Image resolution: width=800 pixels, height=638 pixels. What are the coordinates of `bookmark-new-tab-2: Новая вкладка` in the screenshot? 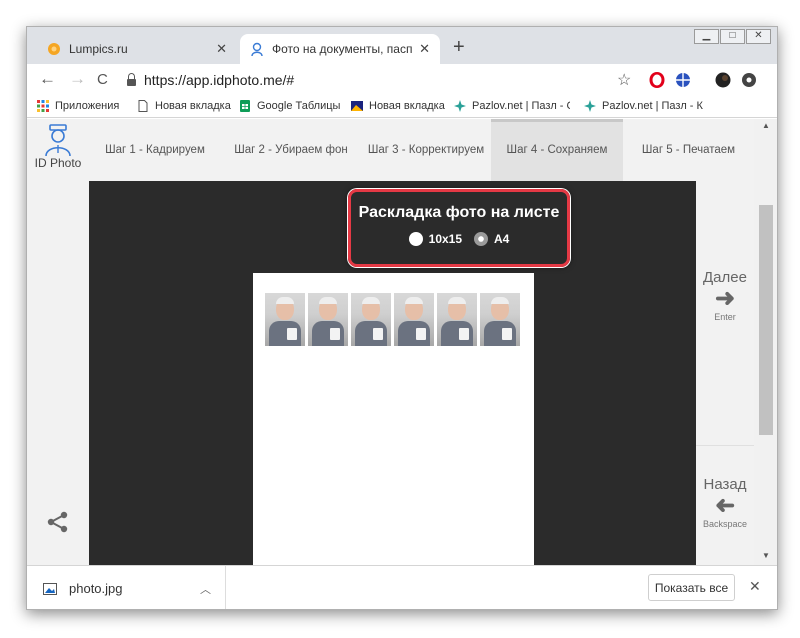 It's located at (398, 106).